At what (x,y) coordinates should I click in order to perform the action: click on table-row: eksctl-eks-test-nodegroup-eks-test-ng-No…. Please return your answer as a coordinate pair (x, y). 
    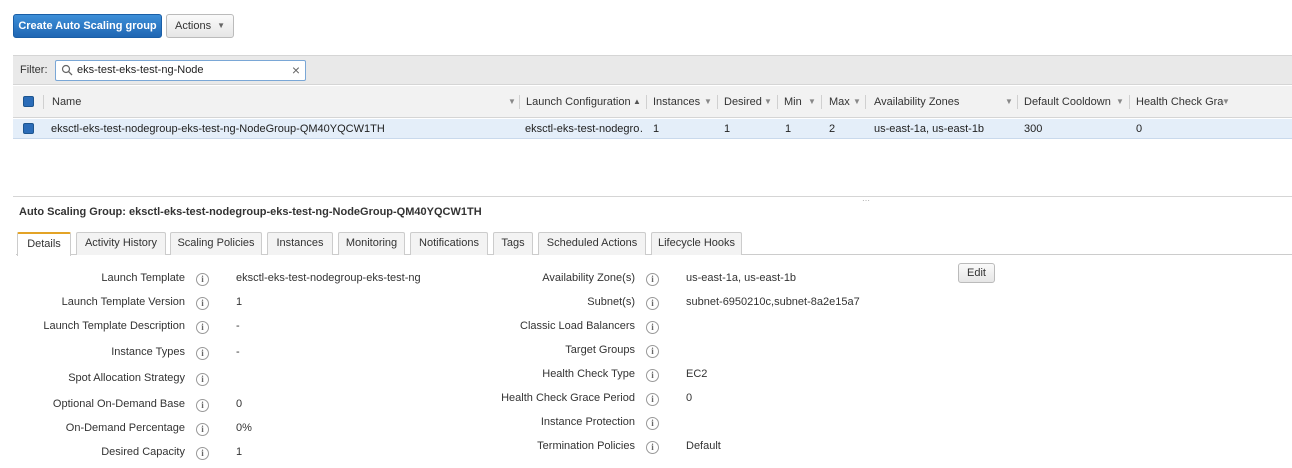
    Looking at the image, I should click on (652, 129).